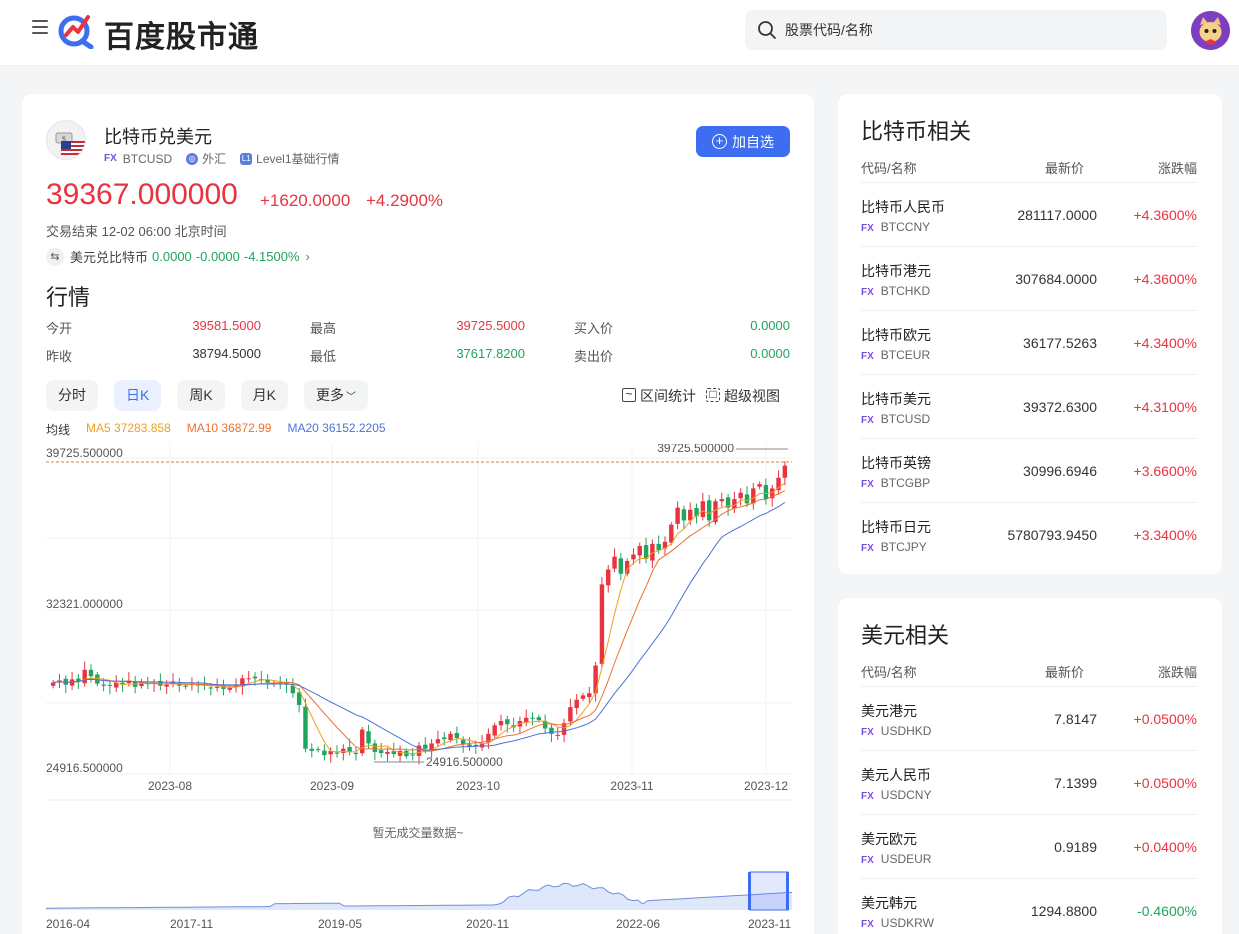 Image resolution: width=1239 pixels, height=934 pixels. Describe the element at coordinates (1165, 535) in the screenshot. I see `item-change: +3.3400%` at that location.